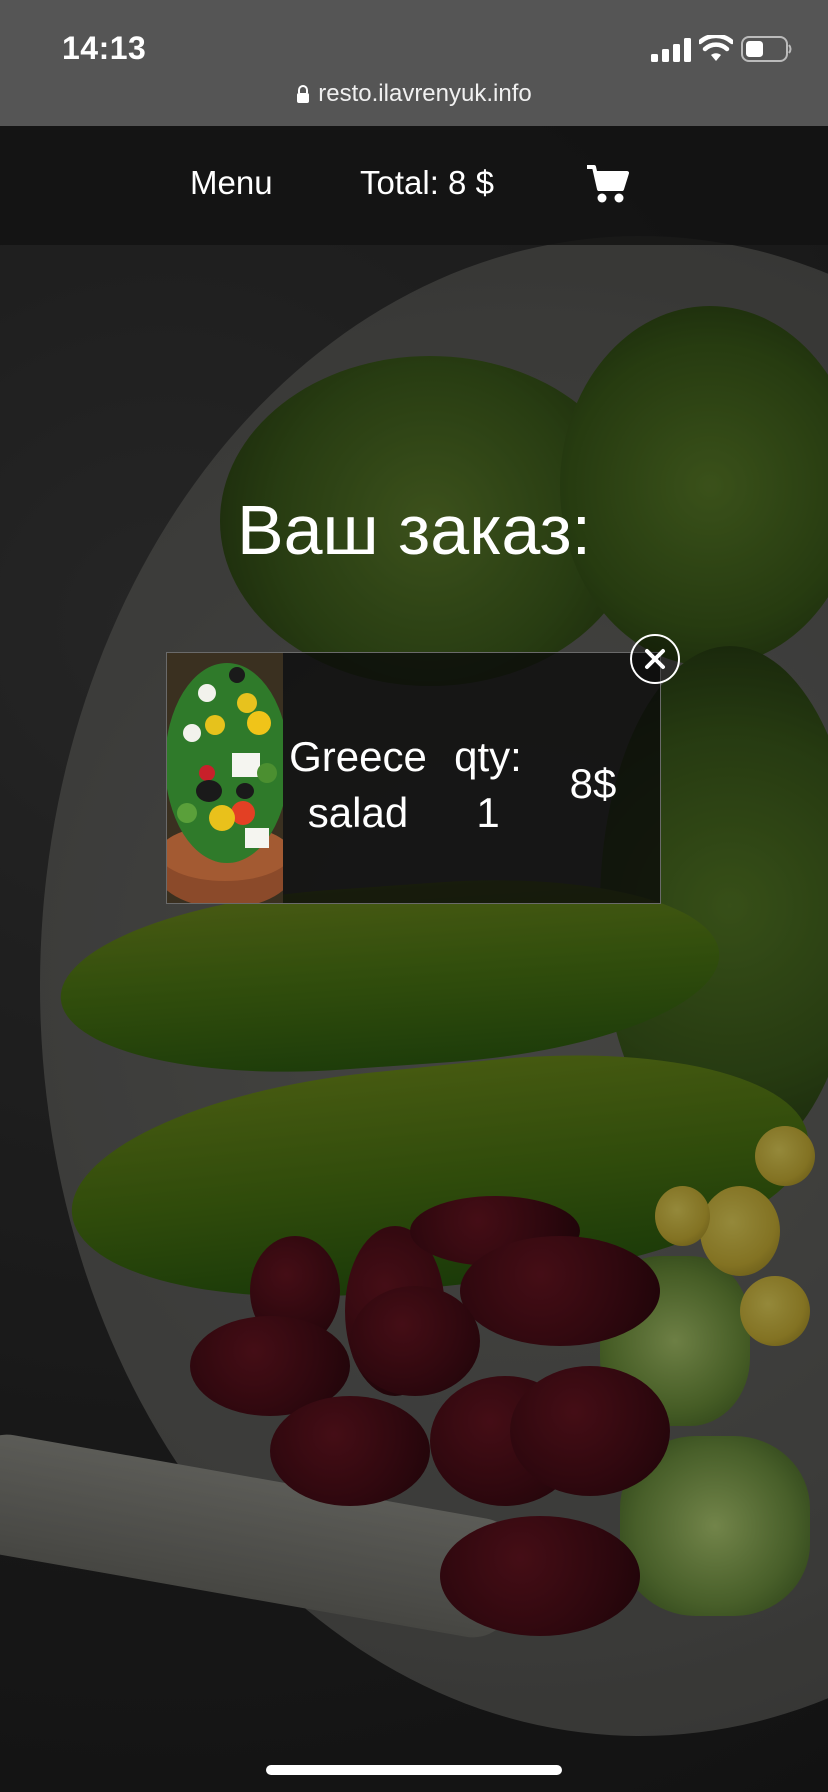 The width and height of the screenshot is (828, 1792). What do you see at coordinates (766, 49) in the screenshot?
I see `battery-icon` at bounding box center [766, 49].